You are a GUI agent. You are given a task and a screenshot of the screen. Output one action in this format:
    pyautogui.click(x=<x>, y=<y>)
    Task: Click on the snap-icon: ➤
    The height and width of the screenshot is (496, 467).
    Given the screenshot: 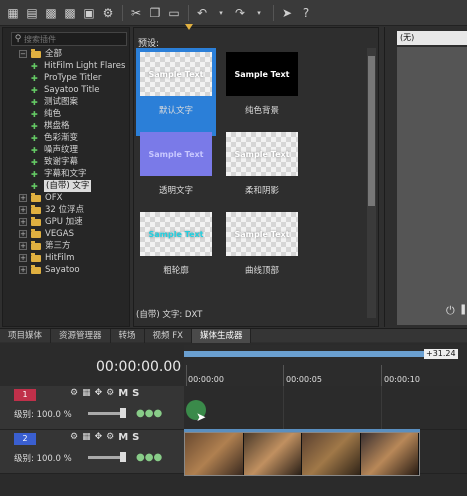 What is the action you would take?
    pyautogui.click(x=287, y=13)
    